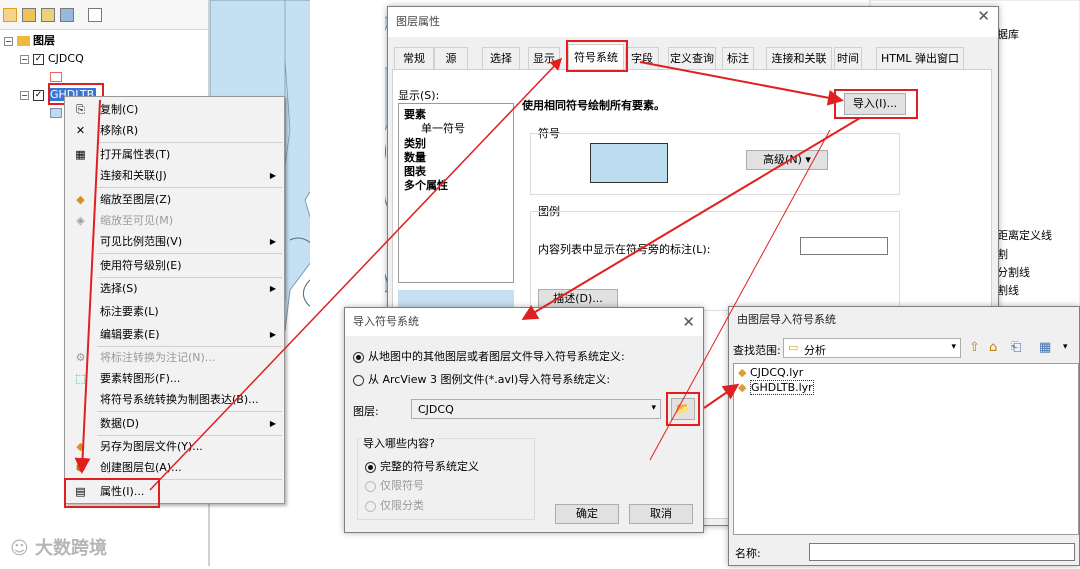 The height and width of the screenshot is (569, 1080). Describe the element at coordinates (366, 411) in the screenshot. I see `layer-label: 图层:` at that location.